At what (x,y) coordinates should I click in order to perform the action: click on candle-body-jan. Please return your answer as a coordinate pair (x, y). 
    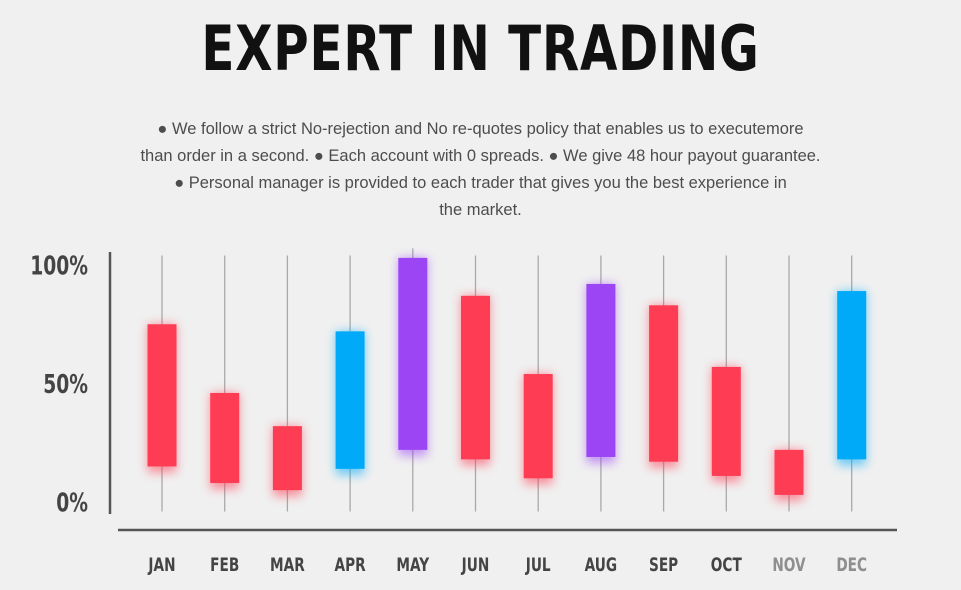
    Looking at the image, I should click on (162, 395).